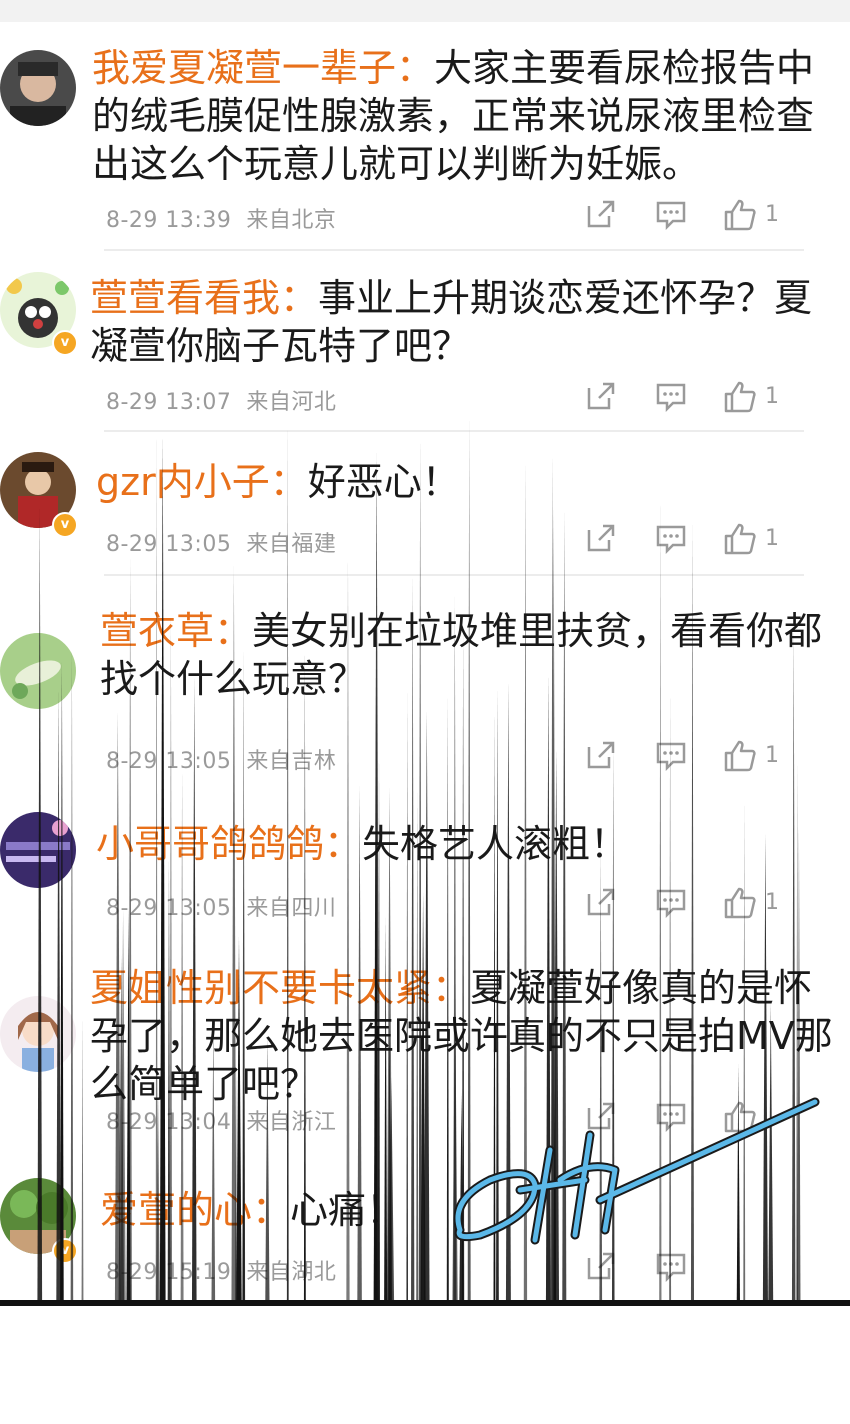 This screenshot has height=1424, width=850. What do you see at coordinates (169, 220) in the screenshot?
I see `comment-time: 8-29 13:39` at bounding box center [169, 220].